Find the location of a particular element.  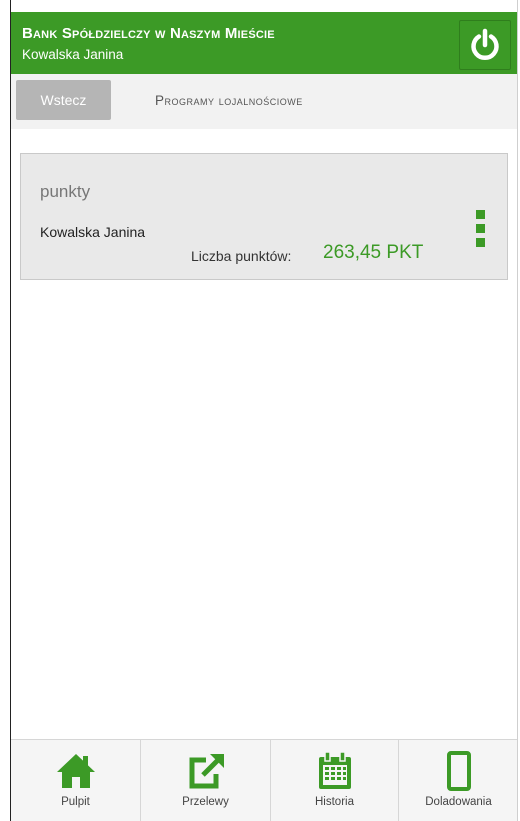

nav-item-pulpit: Pulpit is located at coordinates (76, 780).